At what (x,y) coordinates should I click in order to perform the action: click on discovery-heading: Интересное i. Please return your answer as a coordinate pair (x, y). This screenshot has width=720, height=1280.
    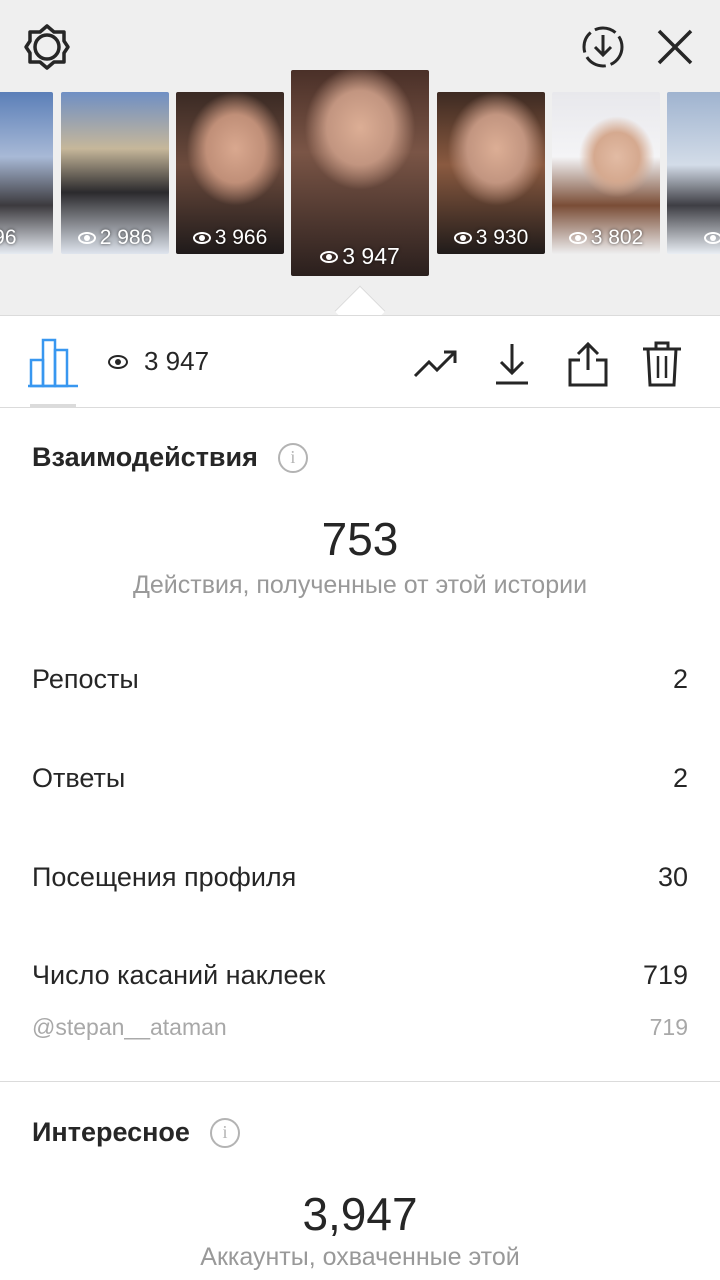
    Looking at the image, I should click on (136, 1132).